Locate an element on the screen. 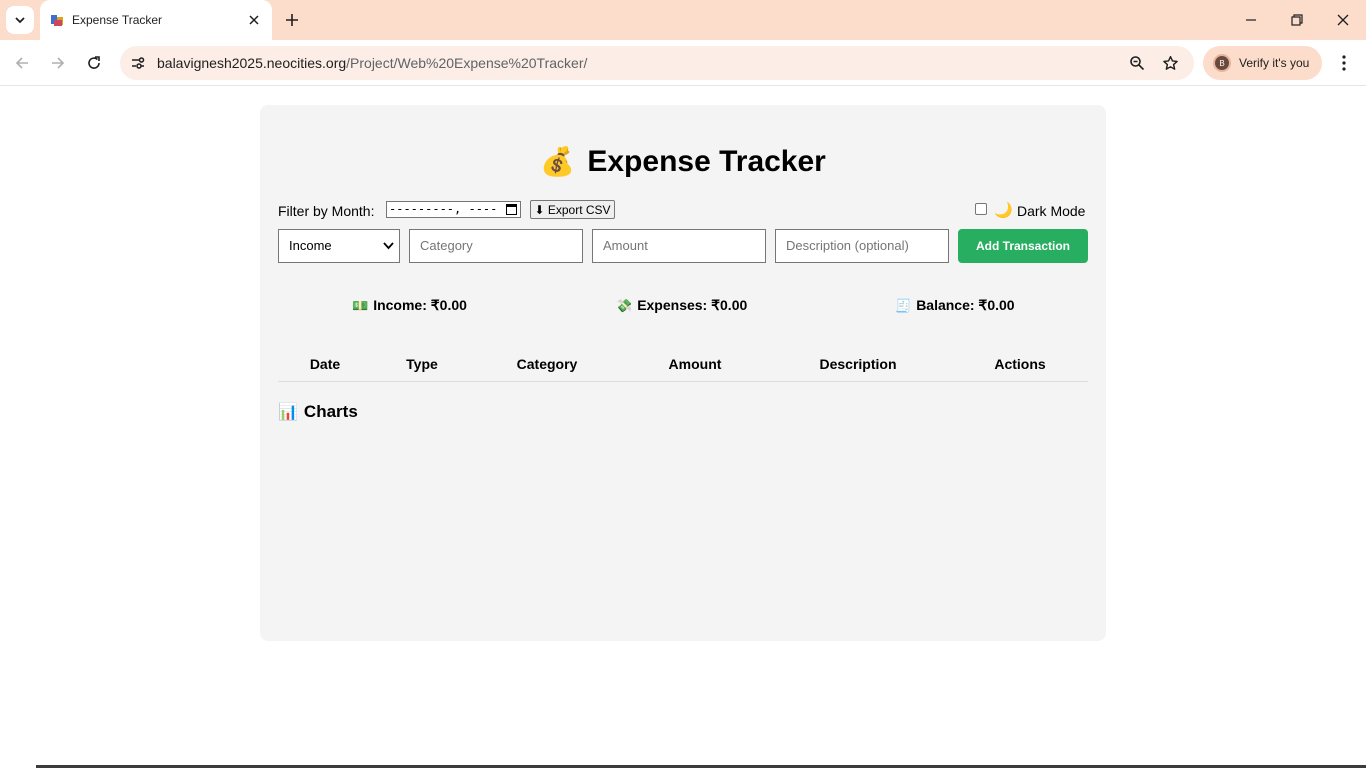  zoom-button is located at coordinates (1137, 63).